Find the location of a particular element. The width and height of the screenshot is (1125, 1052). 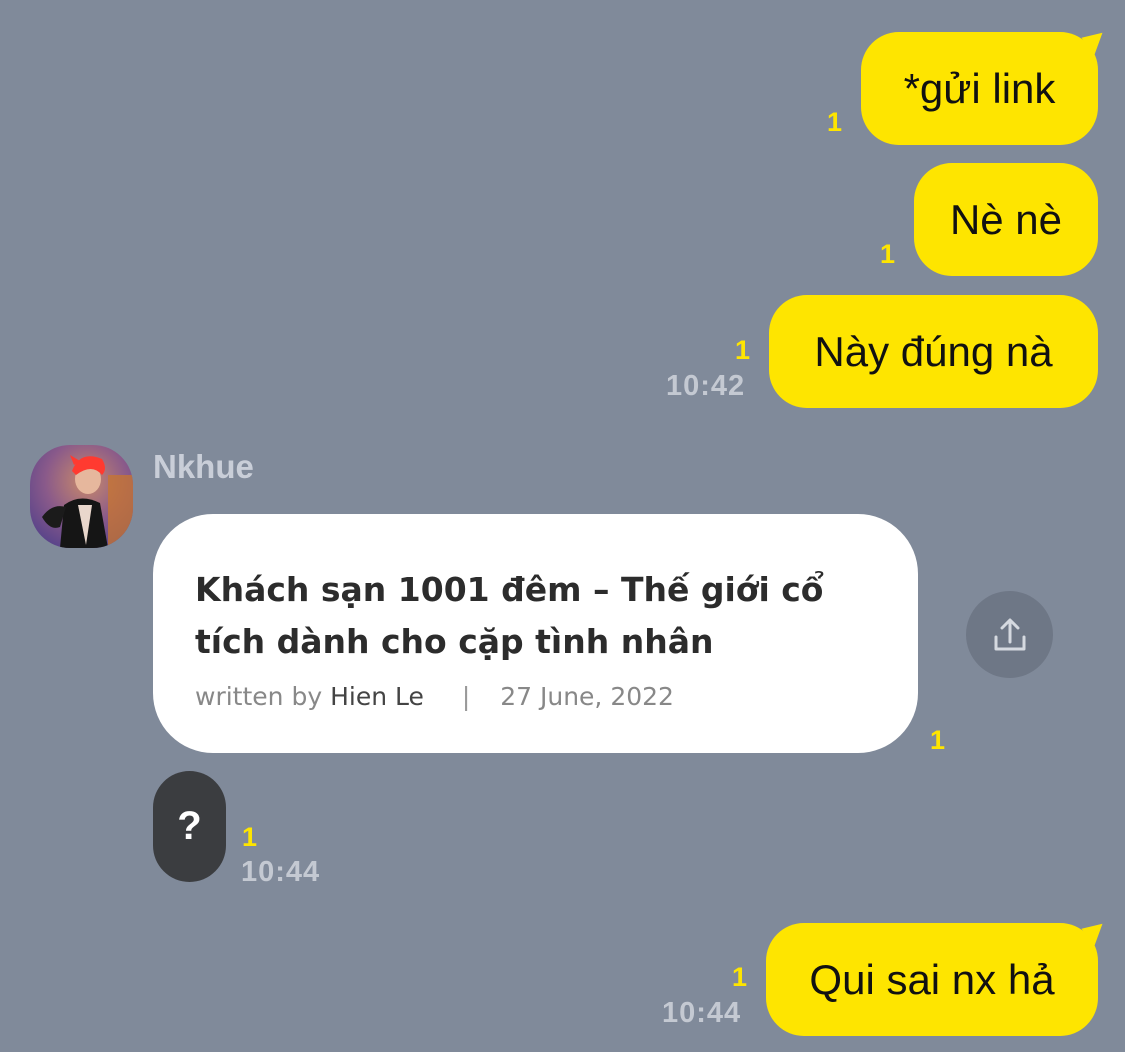

link-author: Hien Le is located at coordinates (377, 696).